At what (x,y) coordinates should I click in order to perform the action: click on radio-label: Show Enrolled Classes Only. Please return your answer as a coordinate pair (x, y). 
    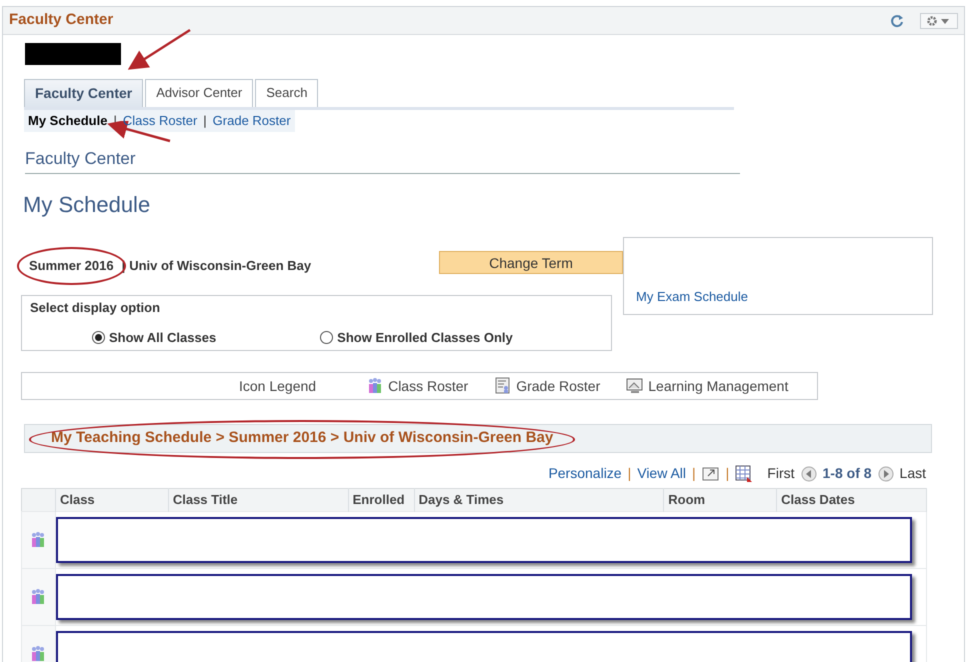
    Looking at the image, I should click on (425, 337).